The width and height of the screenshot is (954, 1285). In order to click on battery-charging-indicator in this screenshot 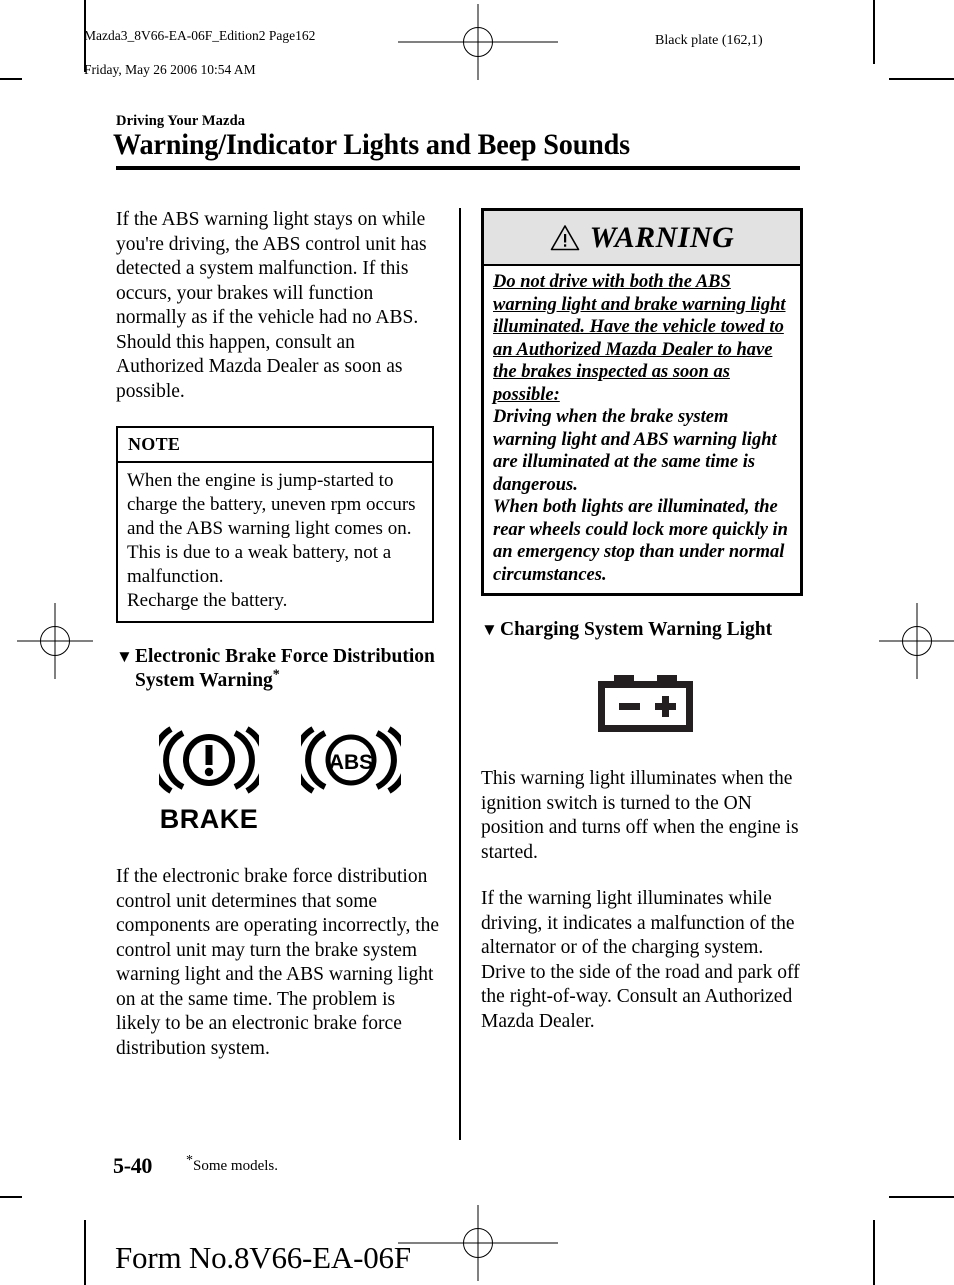, I will do `click(645, 704)`.